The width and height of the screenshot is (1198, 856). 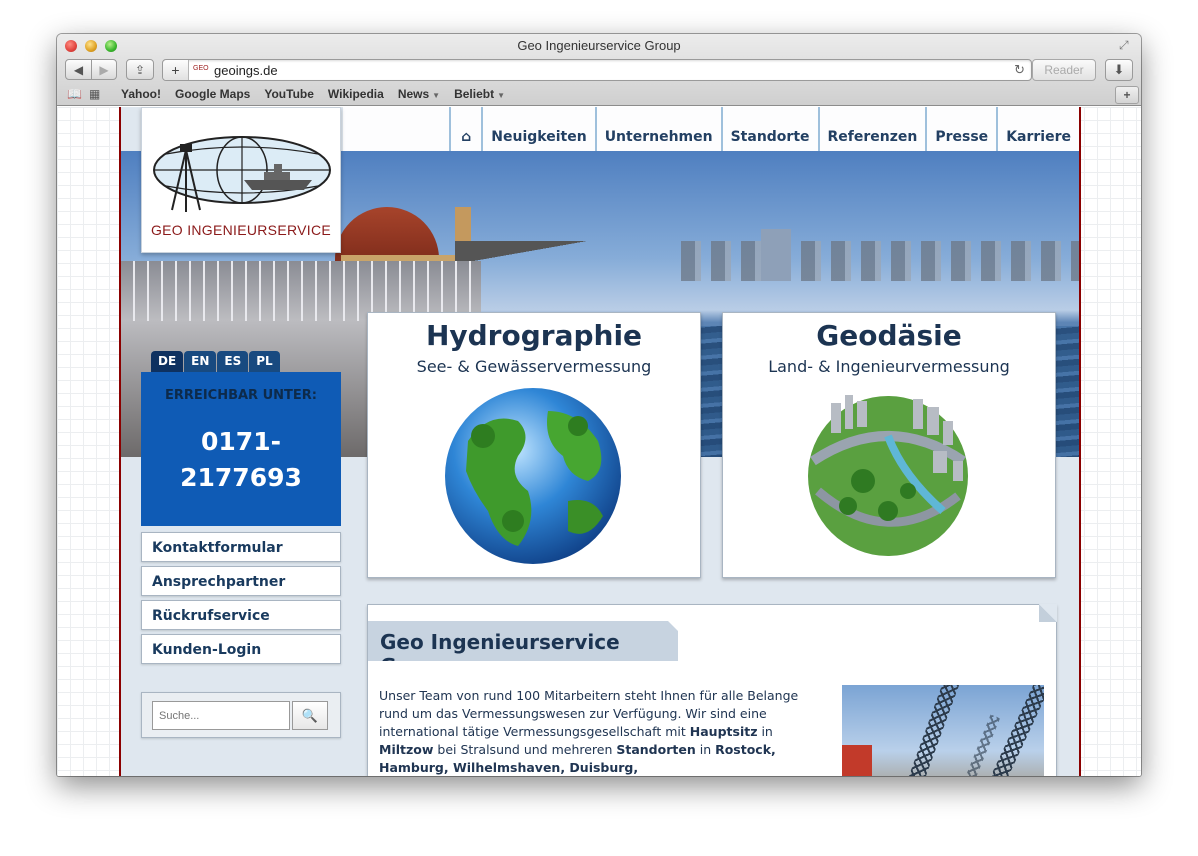 I want to click on card-subtitle: Land- & Ingenieurvermessung, so click(x=889, y=366).